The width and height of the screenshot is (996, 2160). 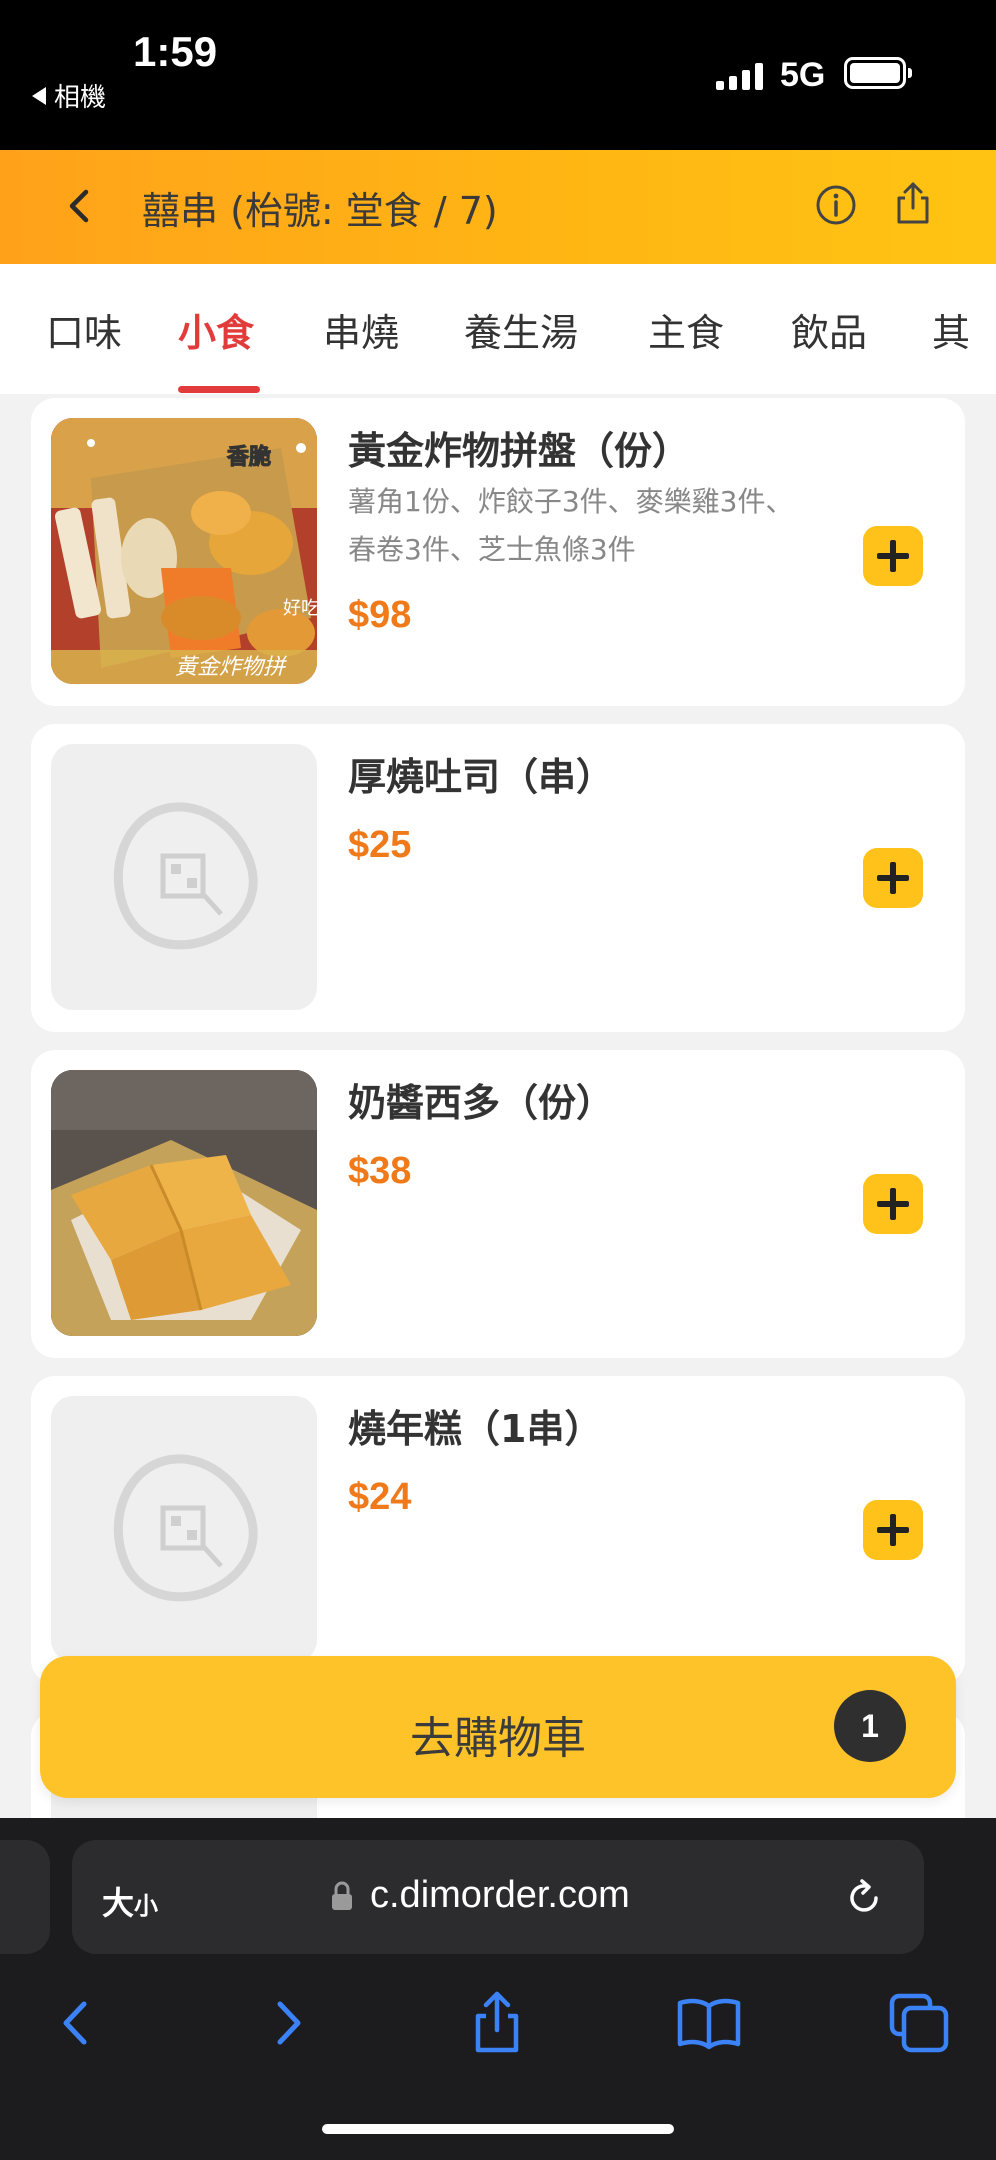 I want to click on svg-text: 黃金炸物拼, so click(x=231, y=667).